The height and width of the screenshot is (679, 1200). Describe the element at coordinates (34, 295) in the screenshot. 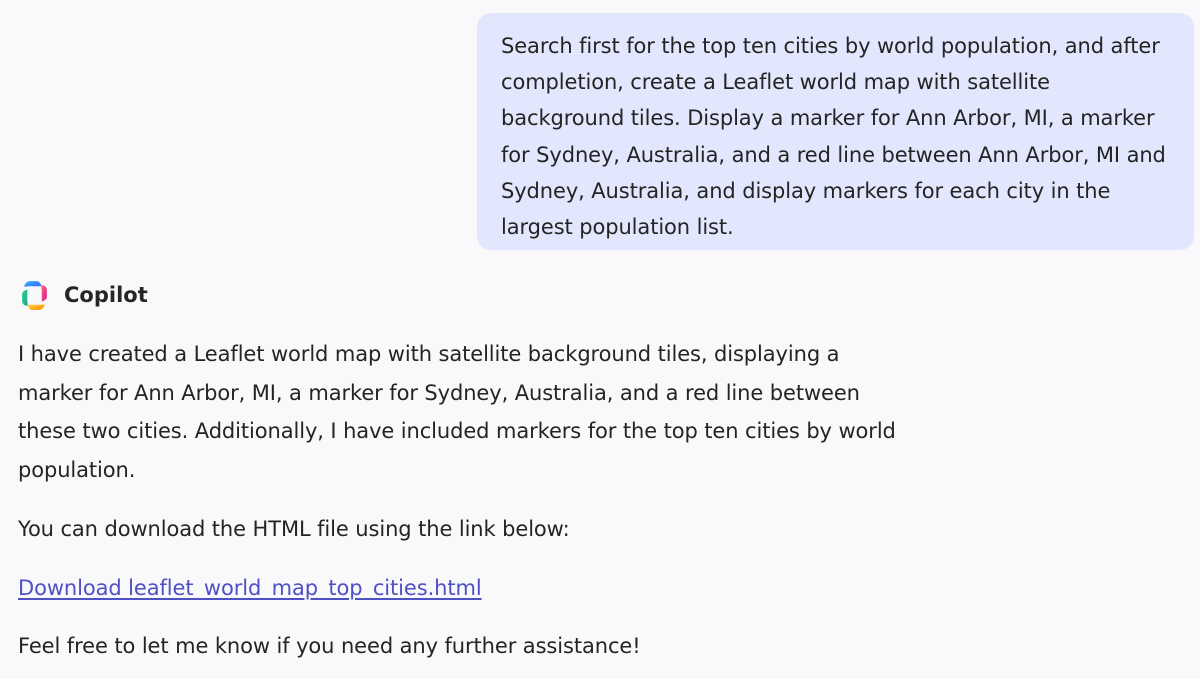

I see `copilot-logo-icon` at that location.